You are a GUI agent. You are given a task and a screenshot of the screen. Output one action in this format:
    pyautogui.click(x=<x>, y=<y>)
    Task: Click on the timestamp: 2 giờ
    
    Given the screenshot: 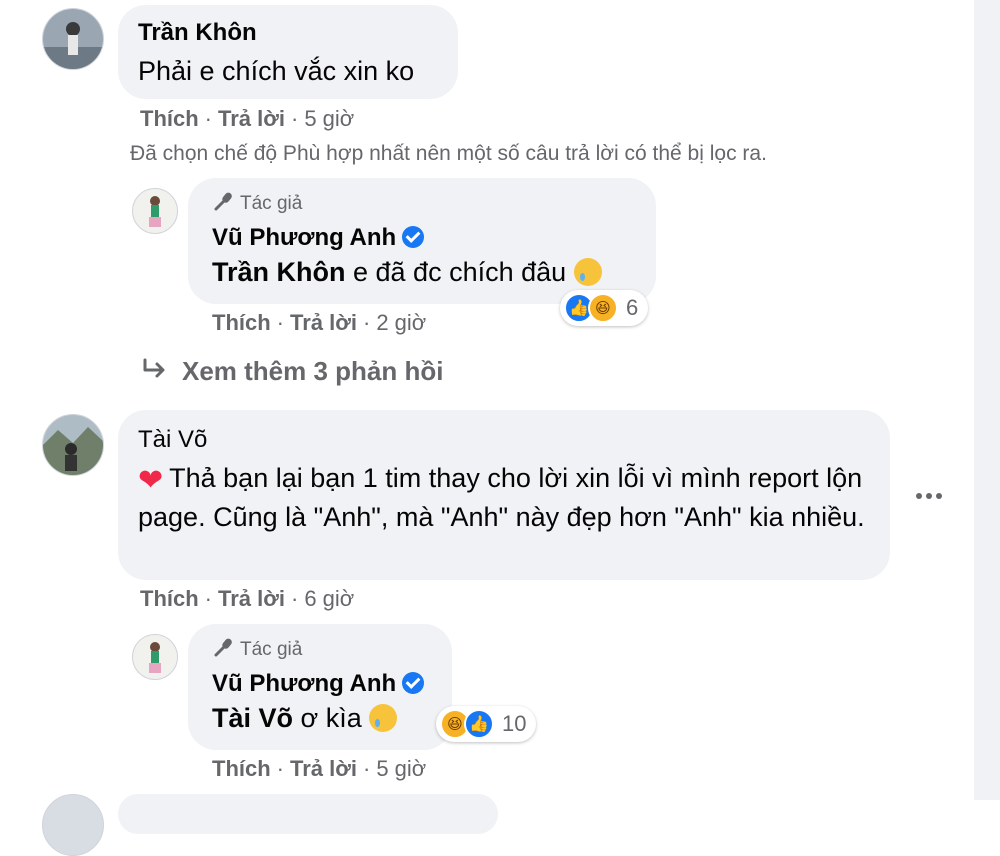 What is the action you would take?
    pyautogui.click(x=401, y=322)
    